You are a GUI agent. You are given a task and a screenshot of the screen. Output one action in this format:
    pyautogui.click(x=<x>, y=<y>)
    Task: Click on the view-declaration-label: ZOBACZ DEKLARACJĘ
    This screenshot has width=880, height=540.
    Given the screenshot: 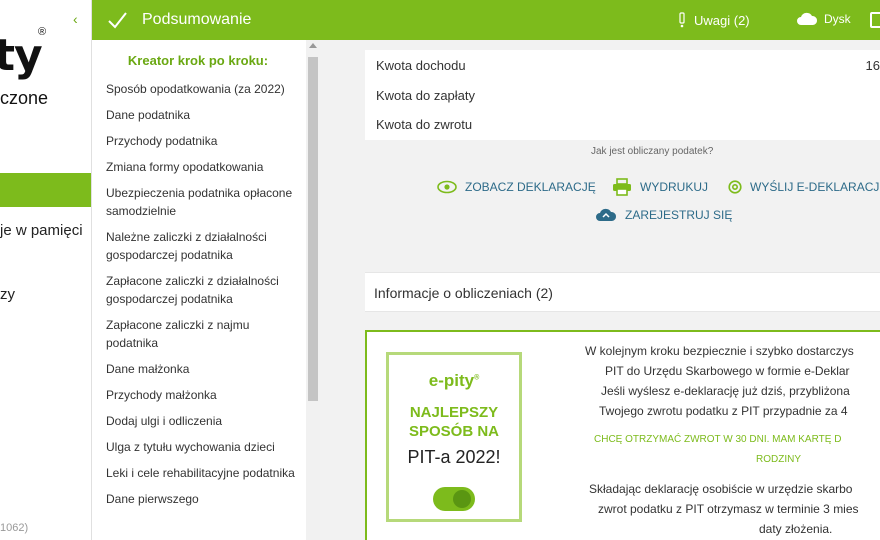 What is the action you would take?
    pyautogui.click(x=530, y=187)
    